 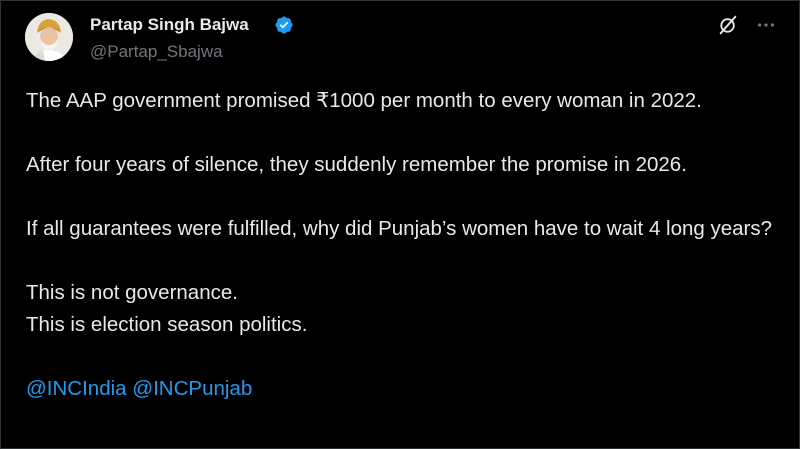 I want to click on post-paragraph: This is election season politics., so click(x=167, y=324).